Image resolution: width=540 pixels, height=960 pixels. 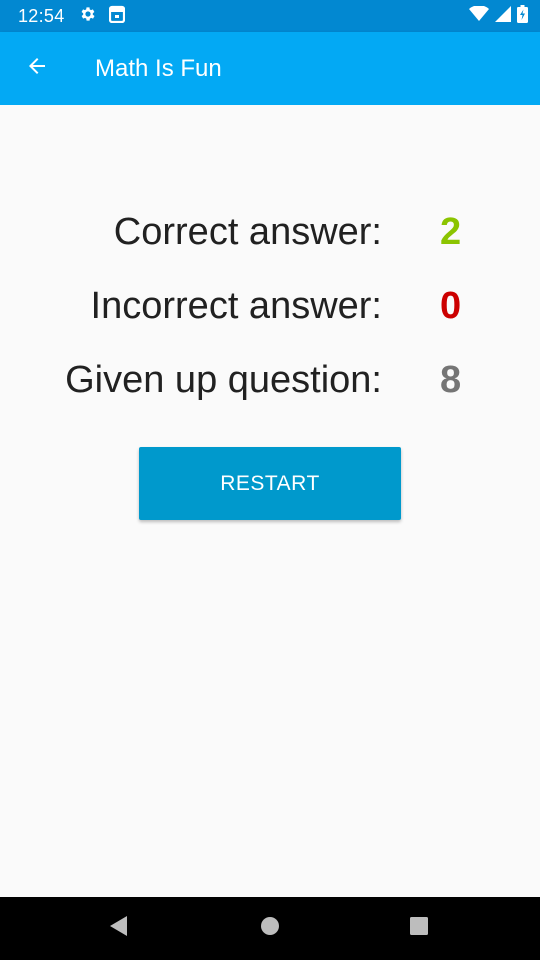 What do you see at coordinates (479, 15) in the screenshot?
I see `wifi-icon` at bounding box center [479, 15].